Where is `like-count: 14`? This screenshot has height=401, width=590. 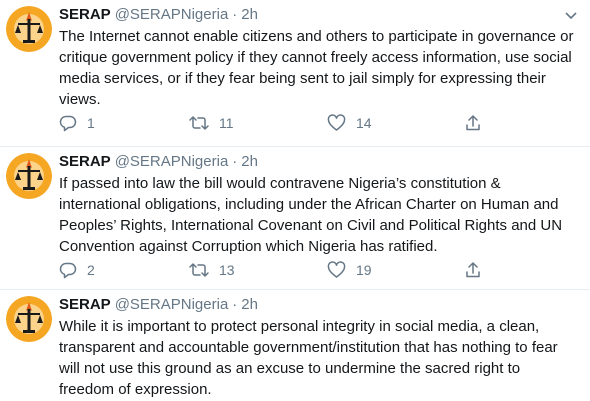
like-count: 14 is located at coordinates (364, 123).